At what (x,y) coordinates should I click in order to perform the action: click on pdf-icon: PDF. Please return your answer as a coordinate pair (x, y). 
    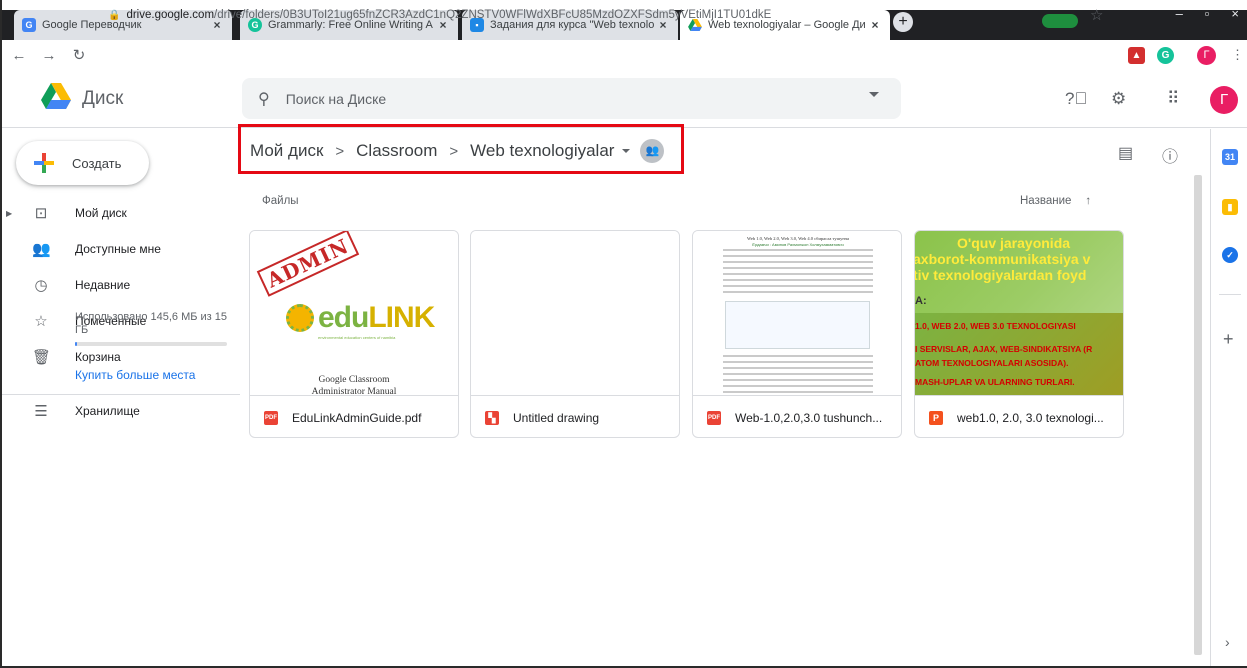
    Looking at the image, I should click on (271, 417).